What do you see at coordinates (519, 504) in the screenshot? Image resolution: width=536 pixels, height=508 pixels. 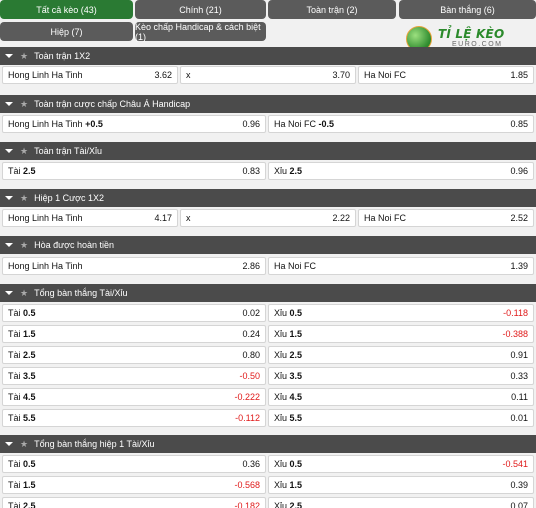 I see `odds-value: 0.07` at bounding box center [519, 504].